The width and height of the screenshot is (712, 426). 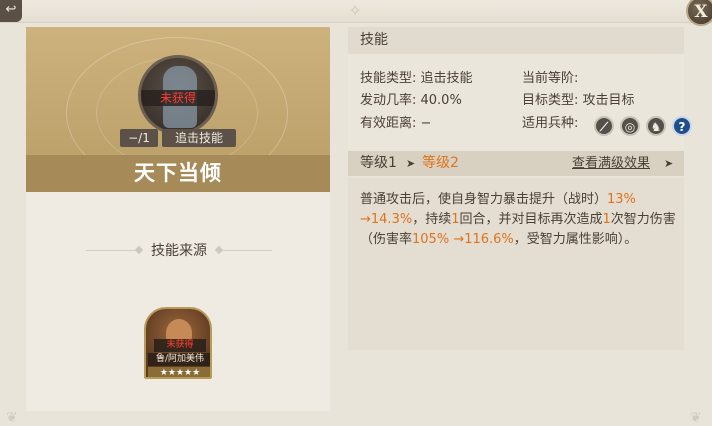 What do you see at coordinates (411, 100) in the screenshot?
I see `trigger-rate-row: 发动几率: 40.0%` at bounding box center [411, 100].